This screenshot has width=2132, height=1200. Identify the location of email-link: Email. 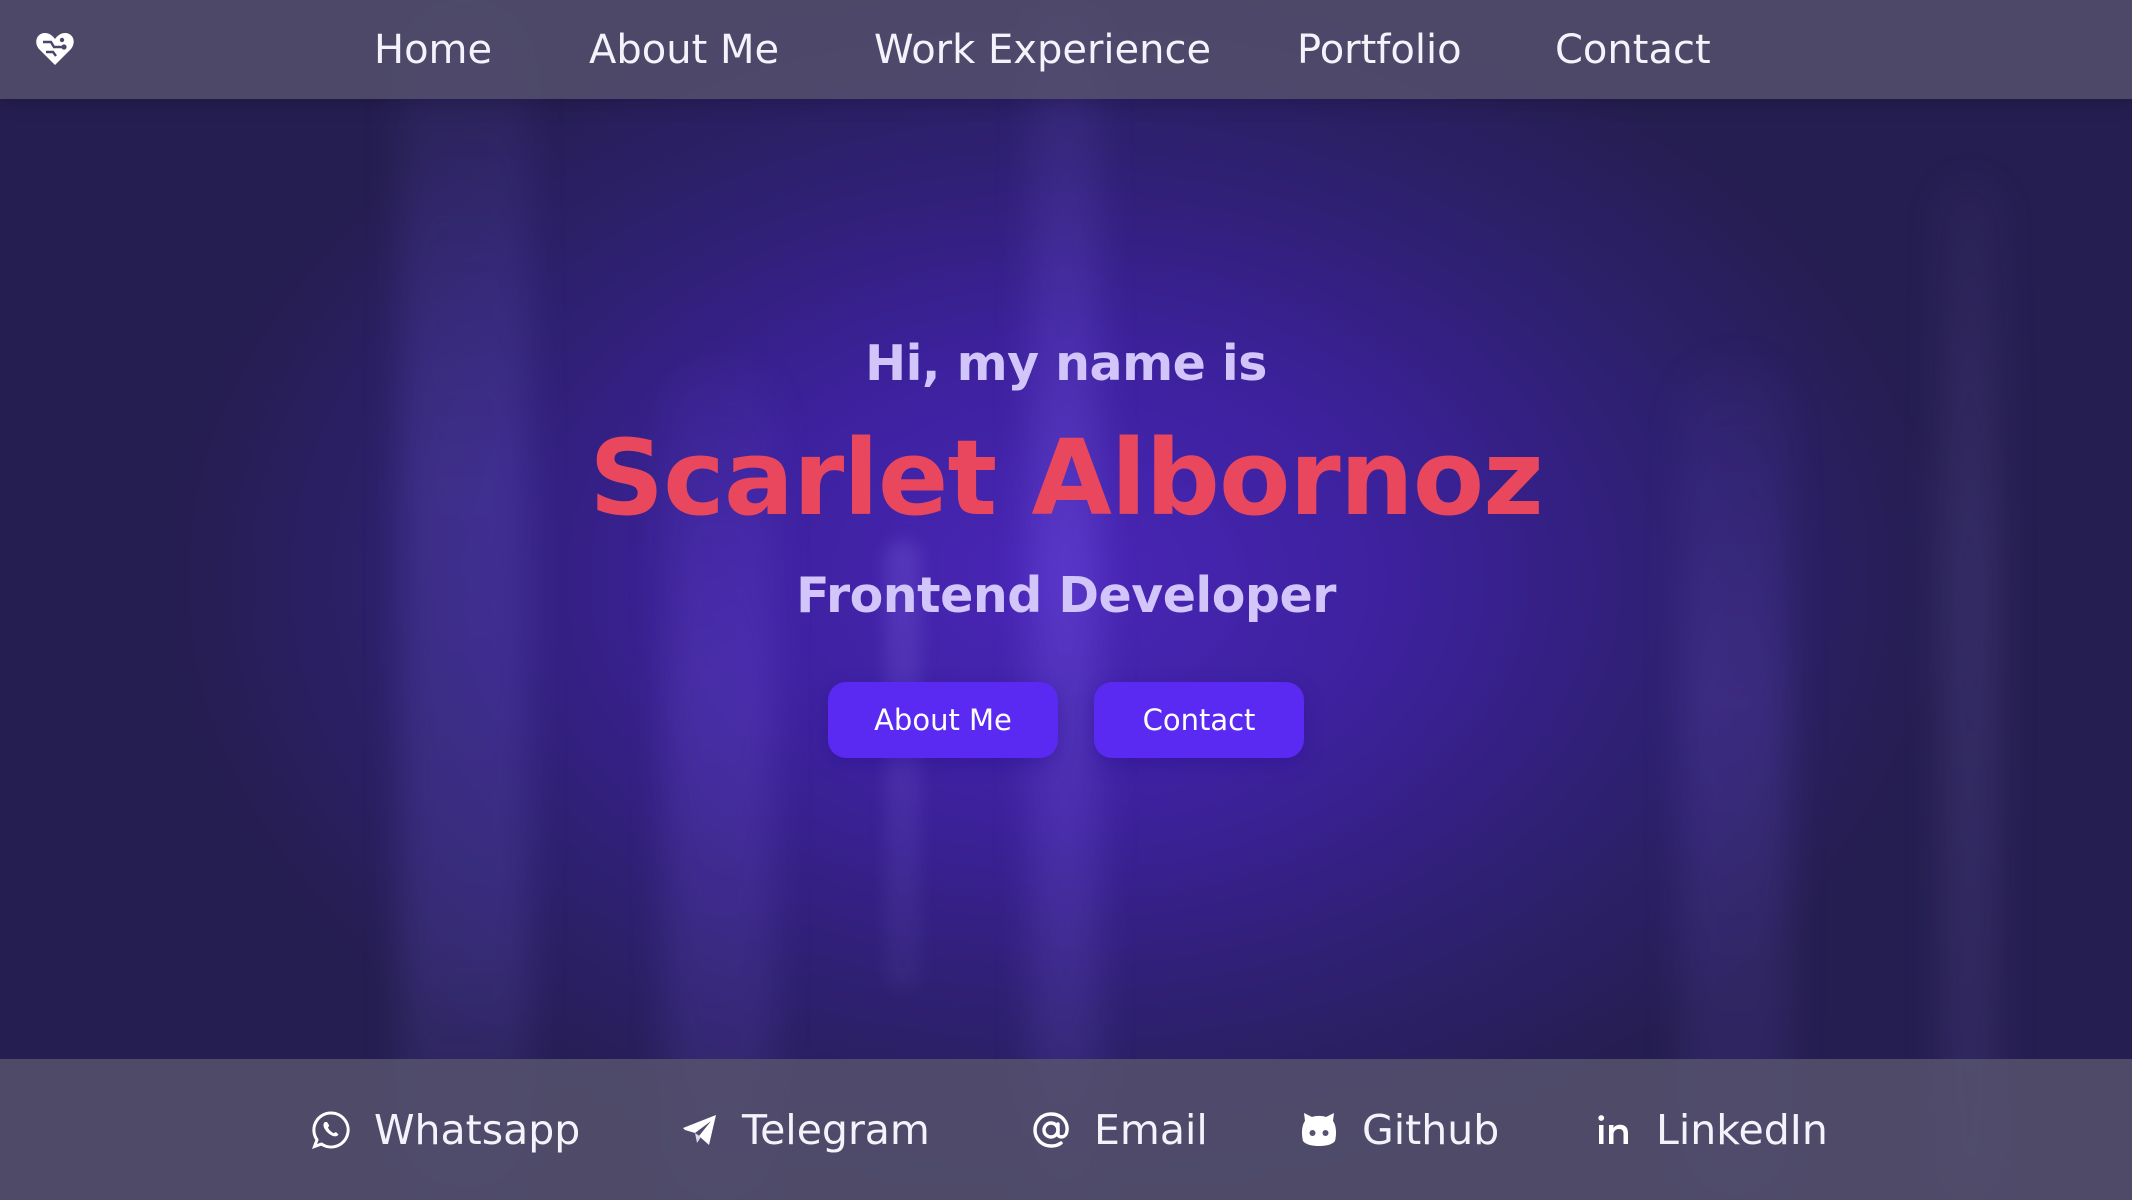
(1119, 1129).